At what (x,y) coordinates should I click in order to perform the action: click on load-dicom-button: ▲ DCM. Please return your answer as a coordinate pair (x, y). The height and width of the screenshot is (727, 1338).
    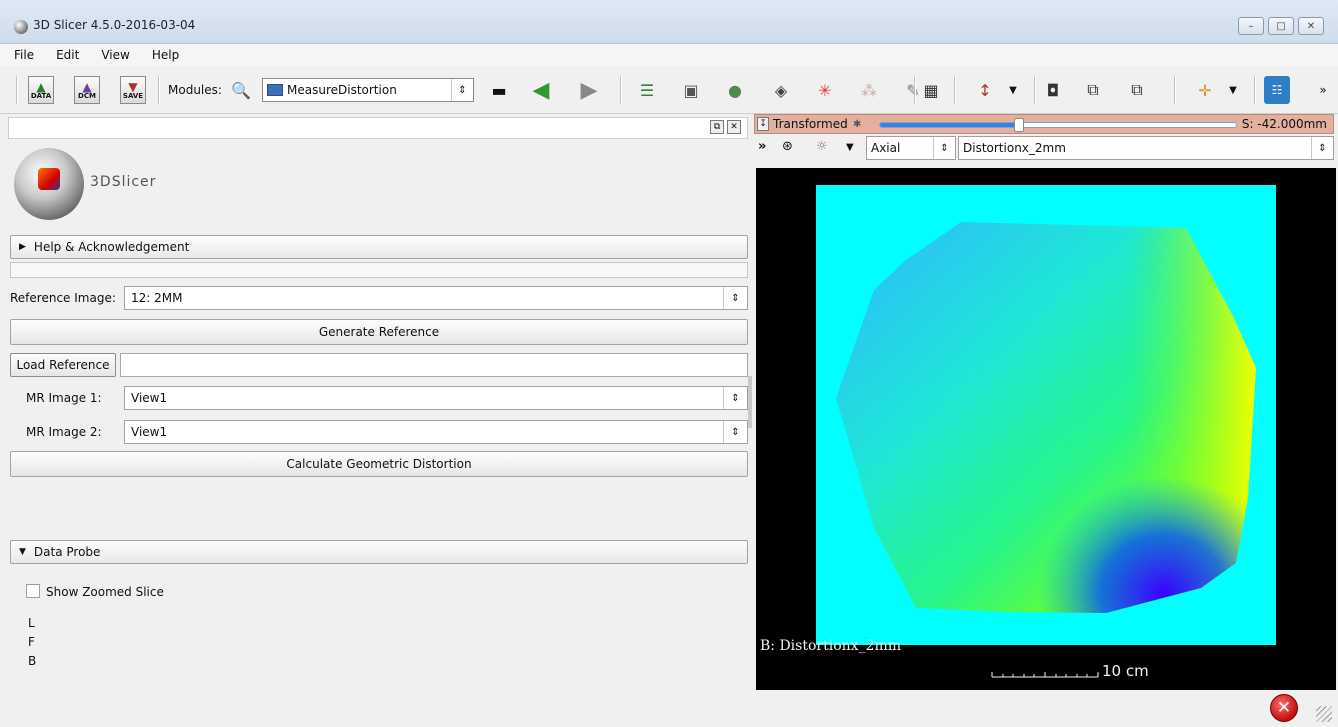
    Looking at the image, I should click on (87, 90).